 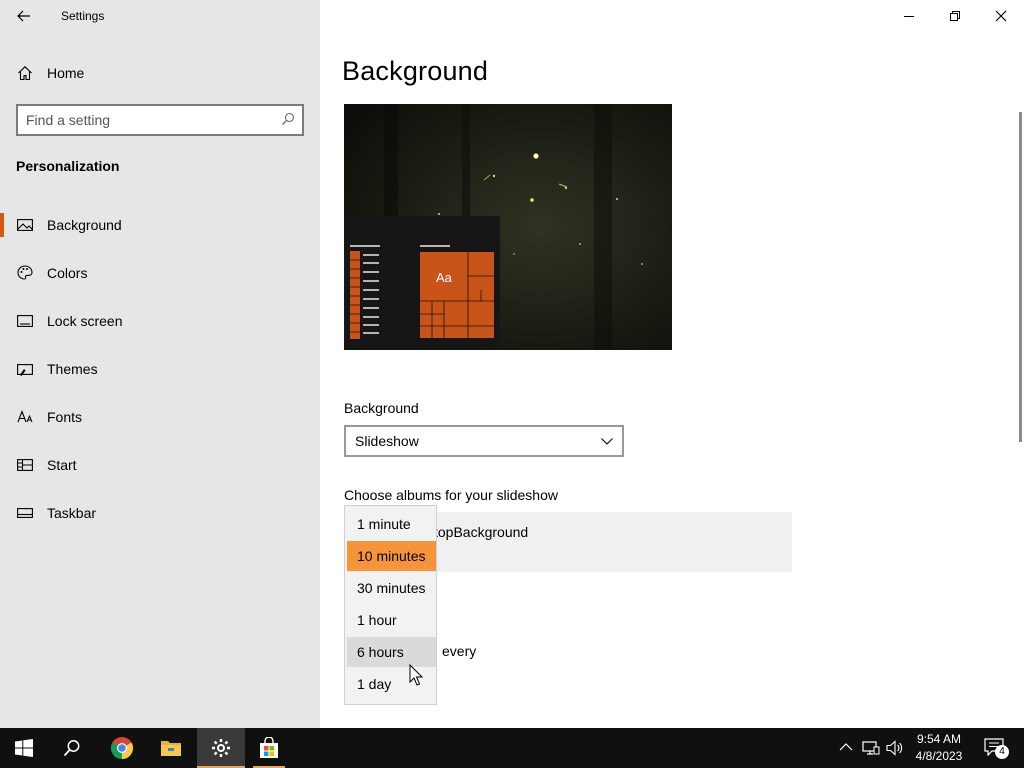 I want to click on background-dropdown-value: Slideshow, so click(x=387, y=441).